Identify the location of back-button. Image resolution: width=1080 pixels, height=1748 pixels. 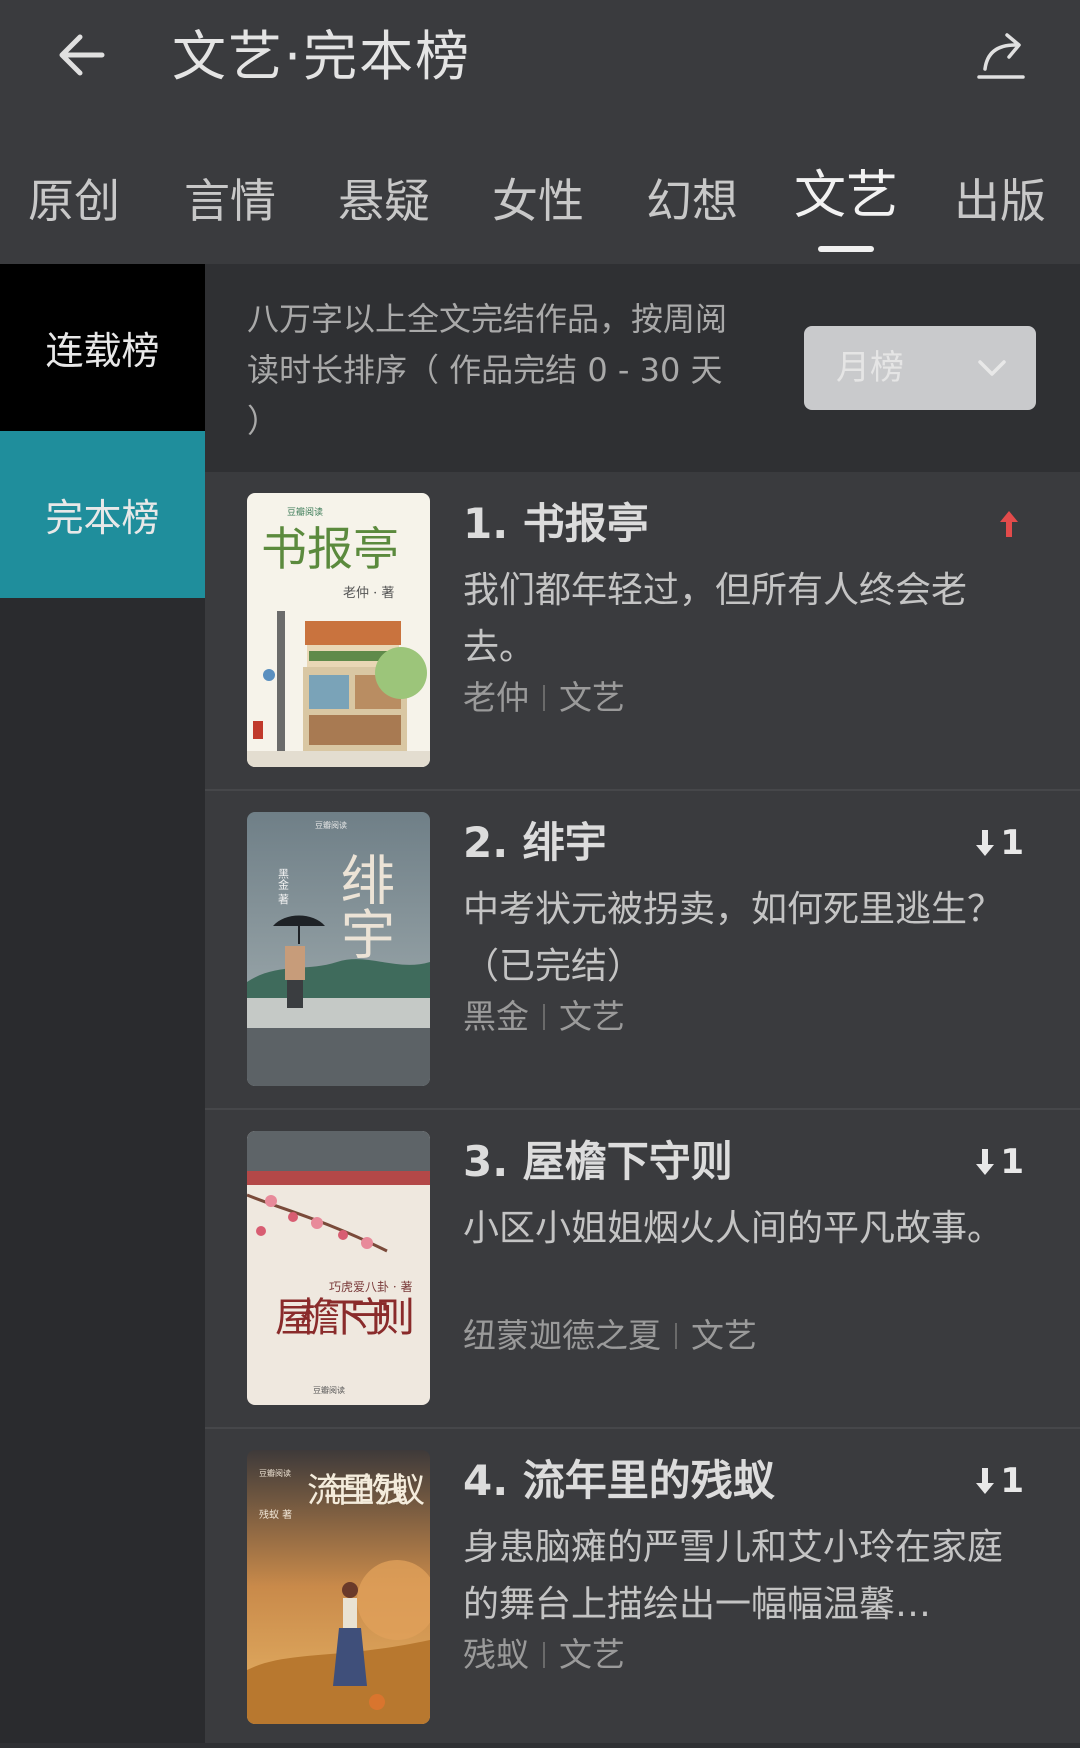
(81, 55).